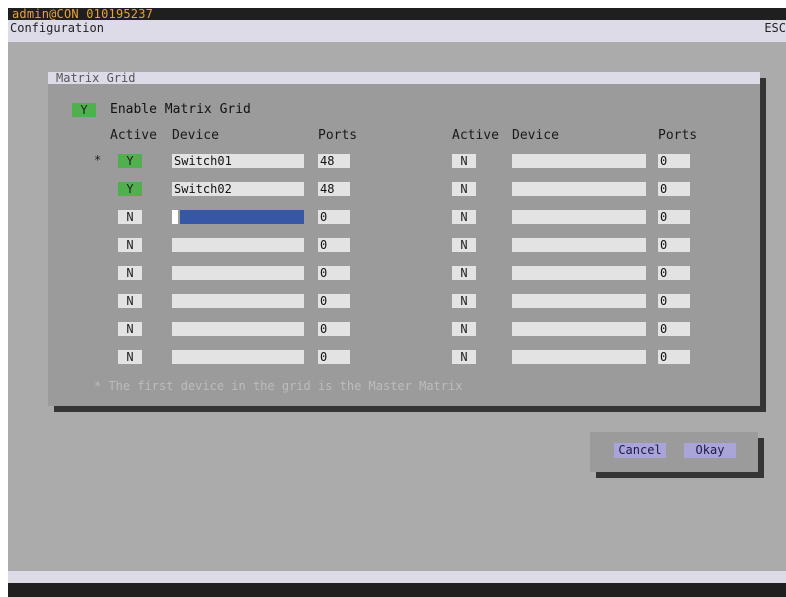 The height and width of the screenshot is (597, 786). I want to click on ports-field-right-6: 0, so click(674, 301).